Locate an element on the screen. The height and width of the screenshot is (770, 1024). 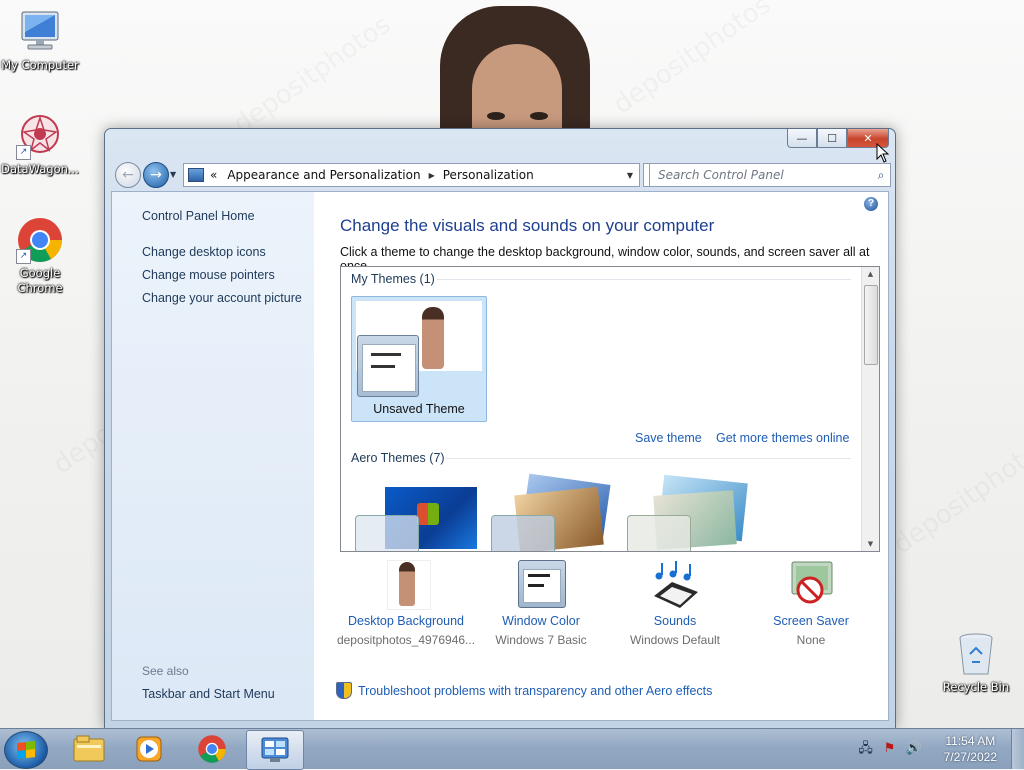
aero-theme-architecture is located at coordinates (556, 512).